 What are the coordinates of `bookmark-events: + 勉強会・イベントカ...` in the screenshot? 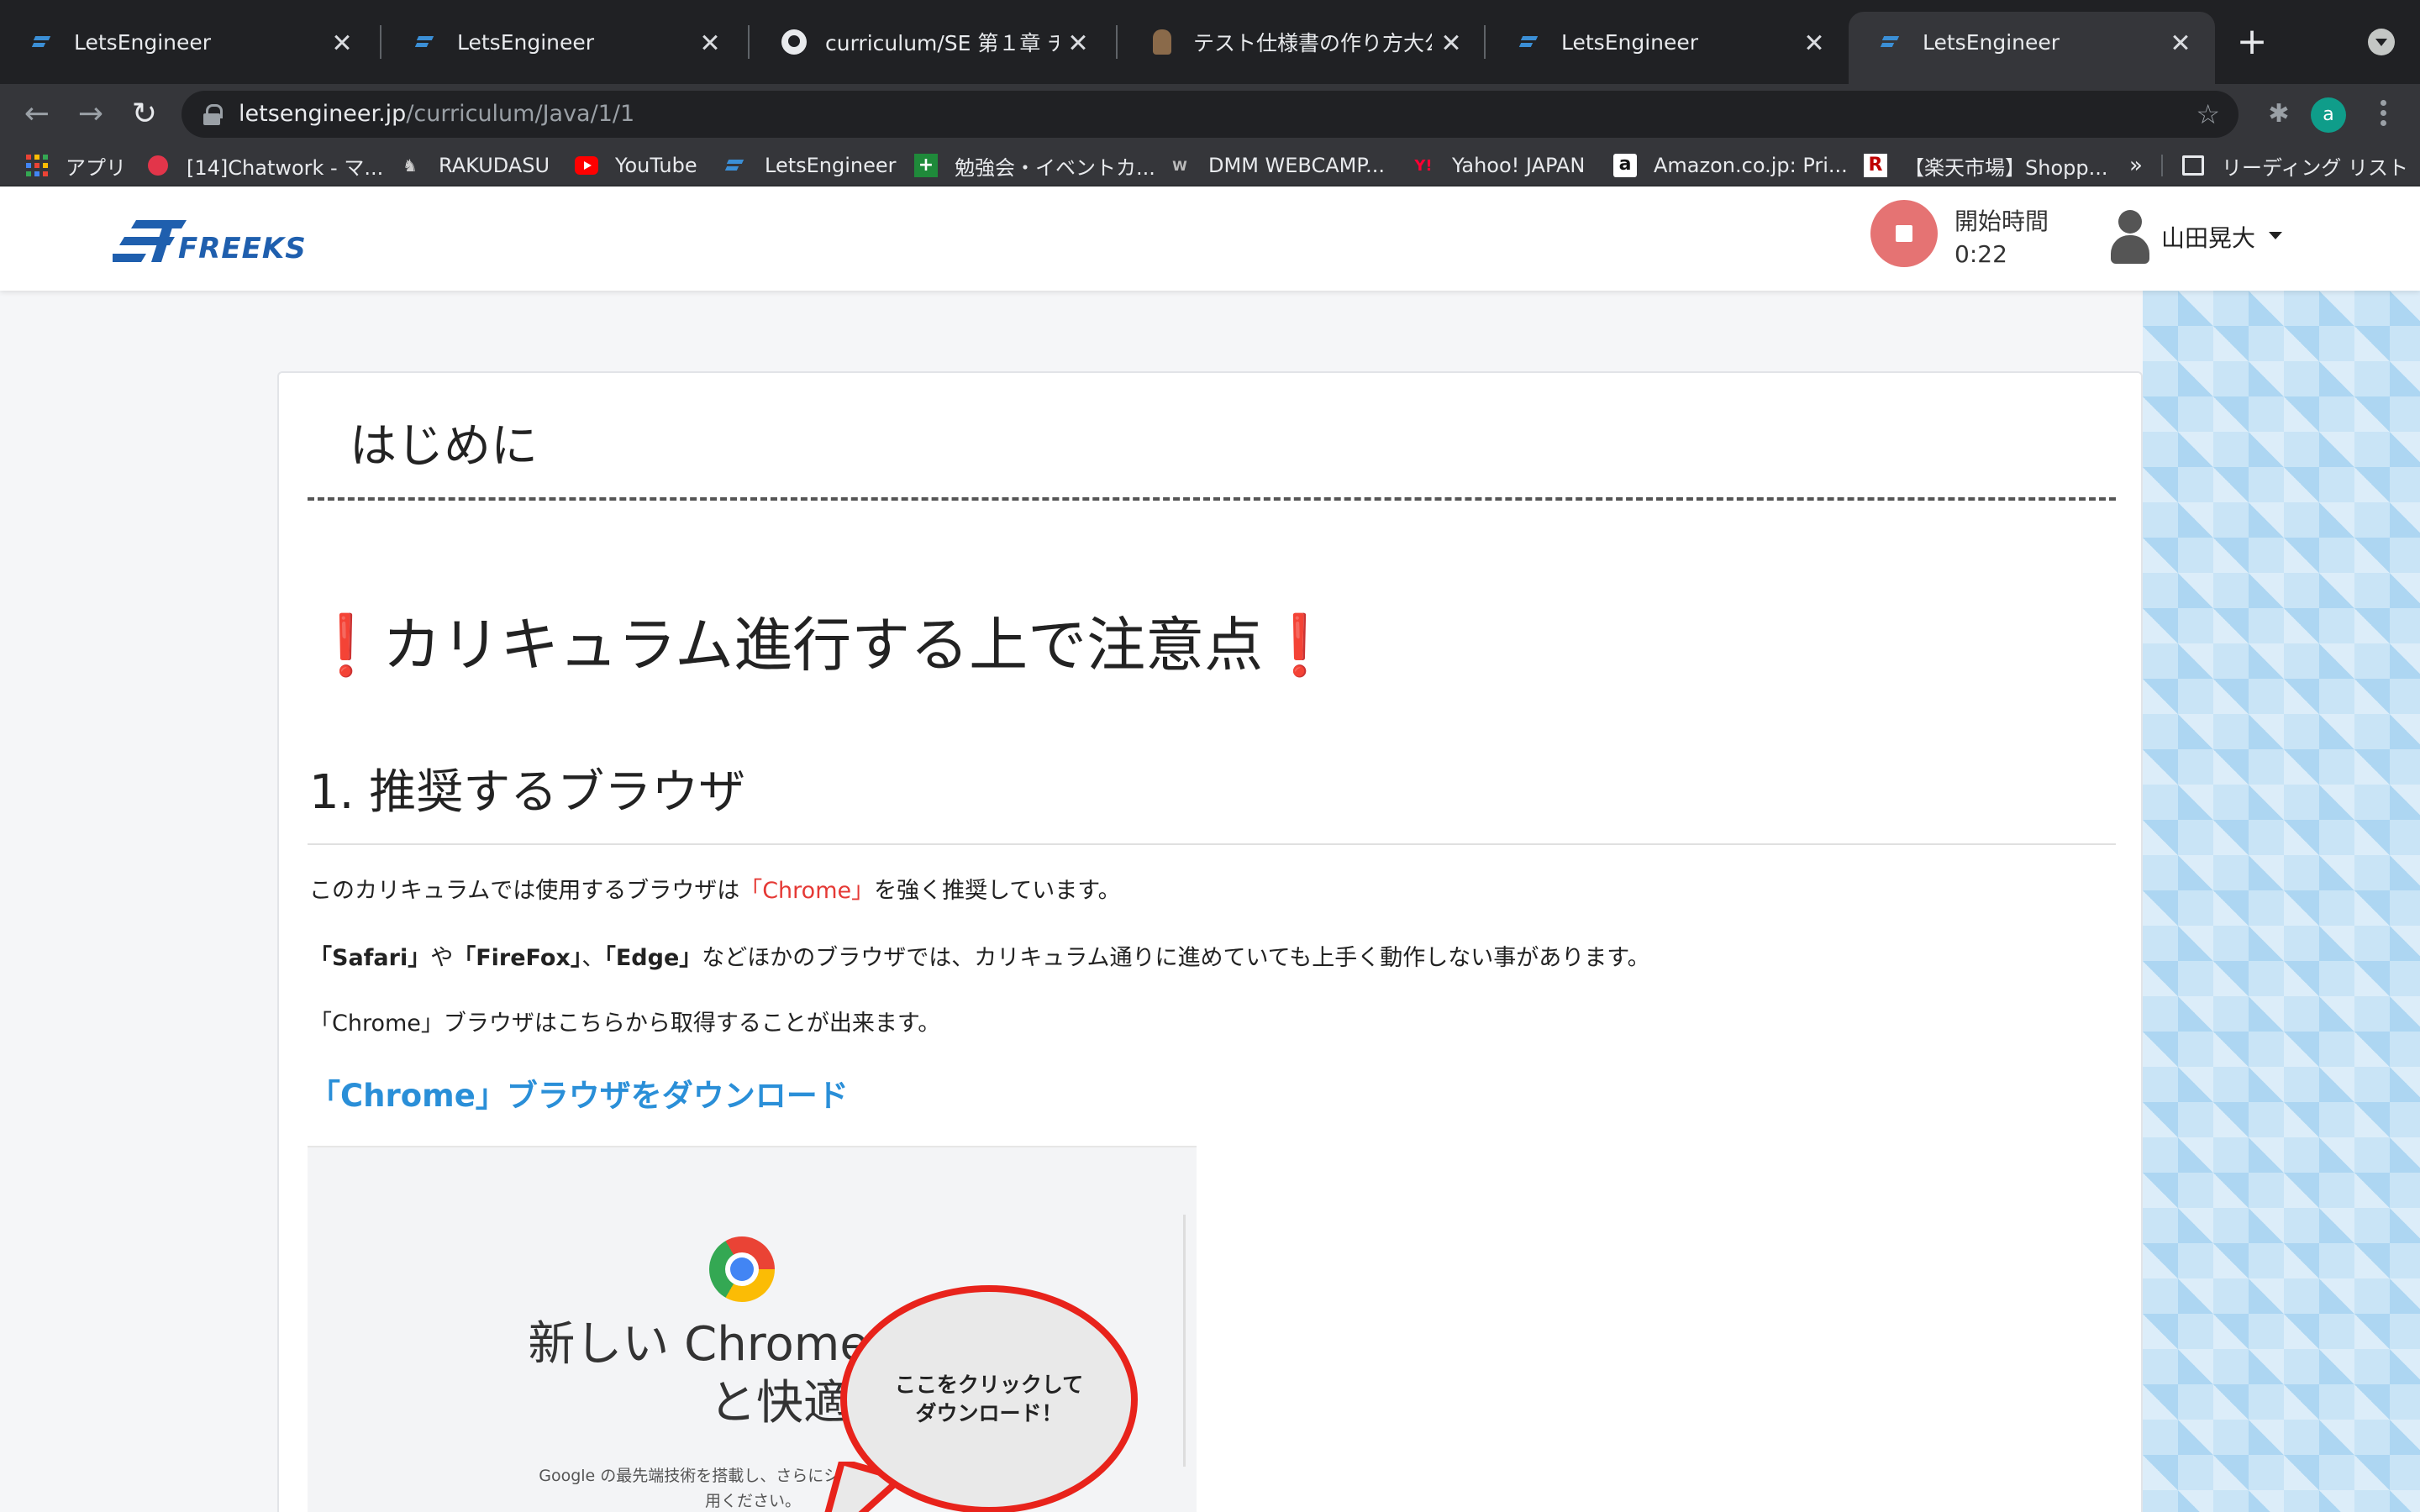 It's located at (1034, 165).